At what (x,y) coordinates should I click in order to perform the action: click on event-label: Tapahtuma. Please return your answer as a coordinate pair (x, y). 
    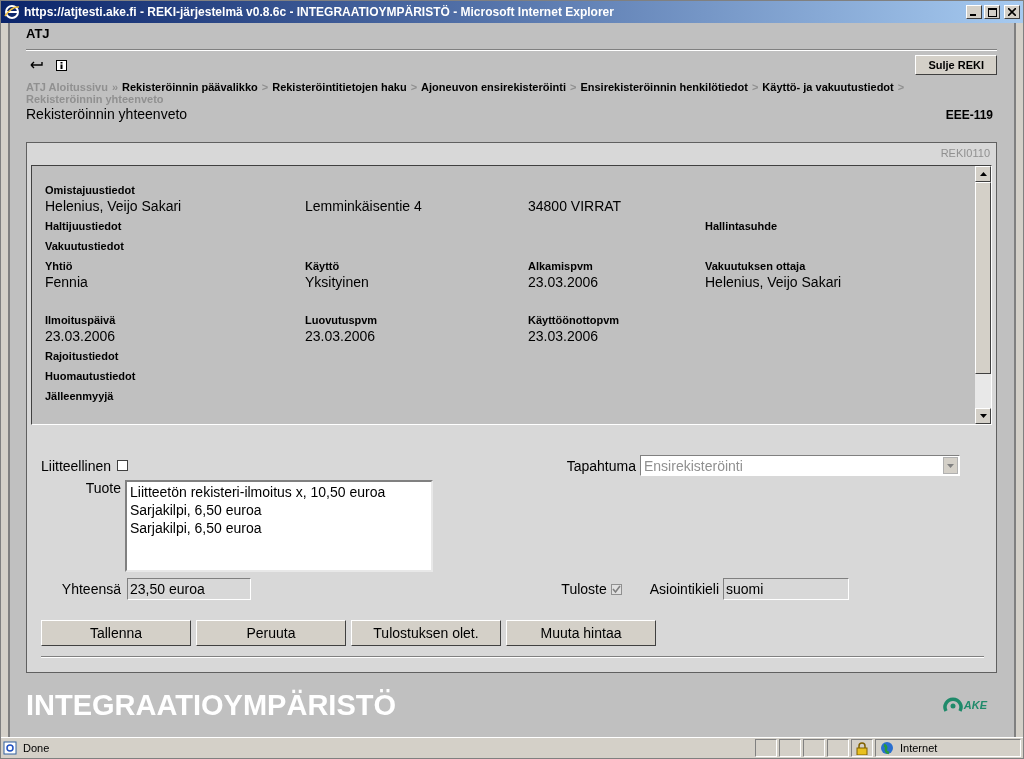
    Looking at the image, I should click on (601, 465).